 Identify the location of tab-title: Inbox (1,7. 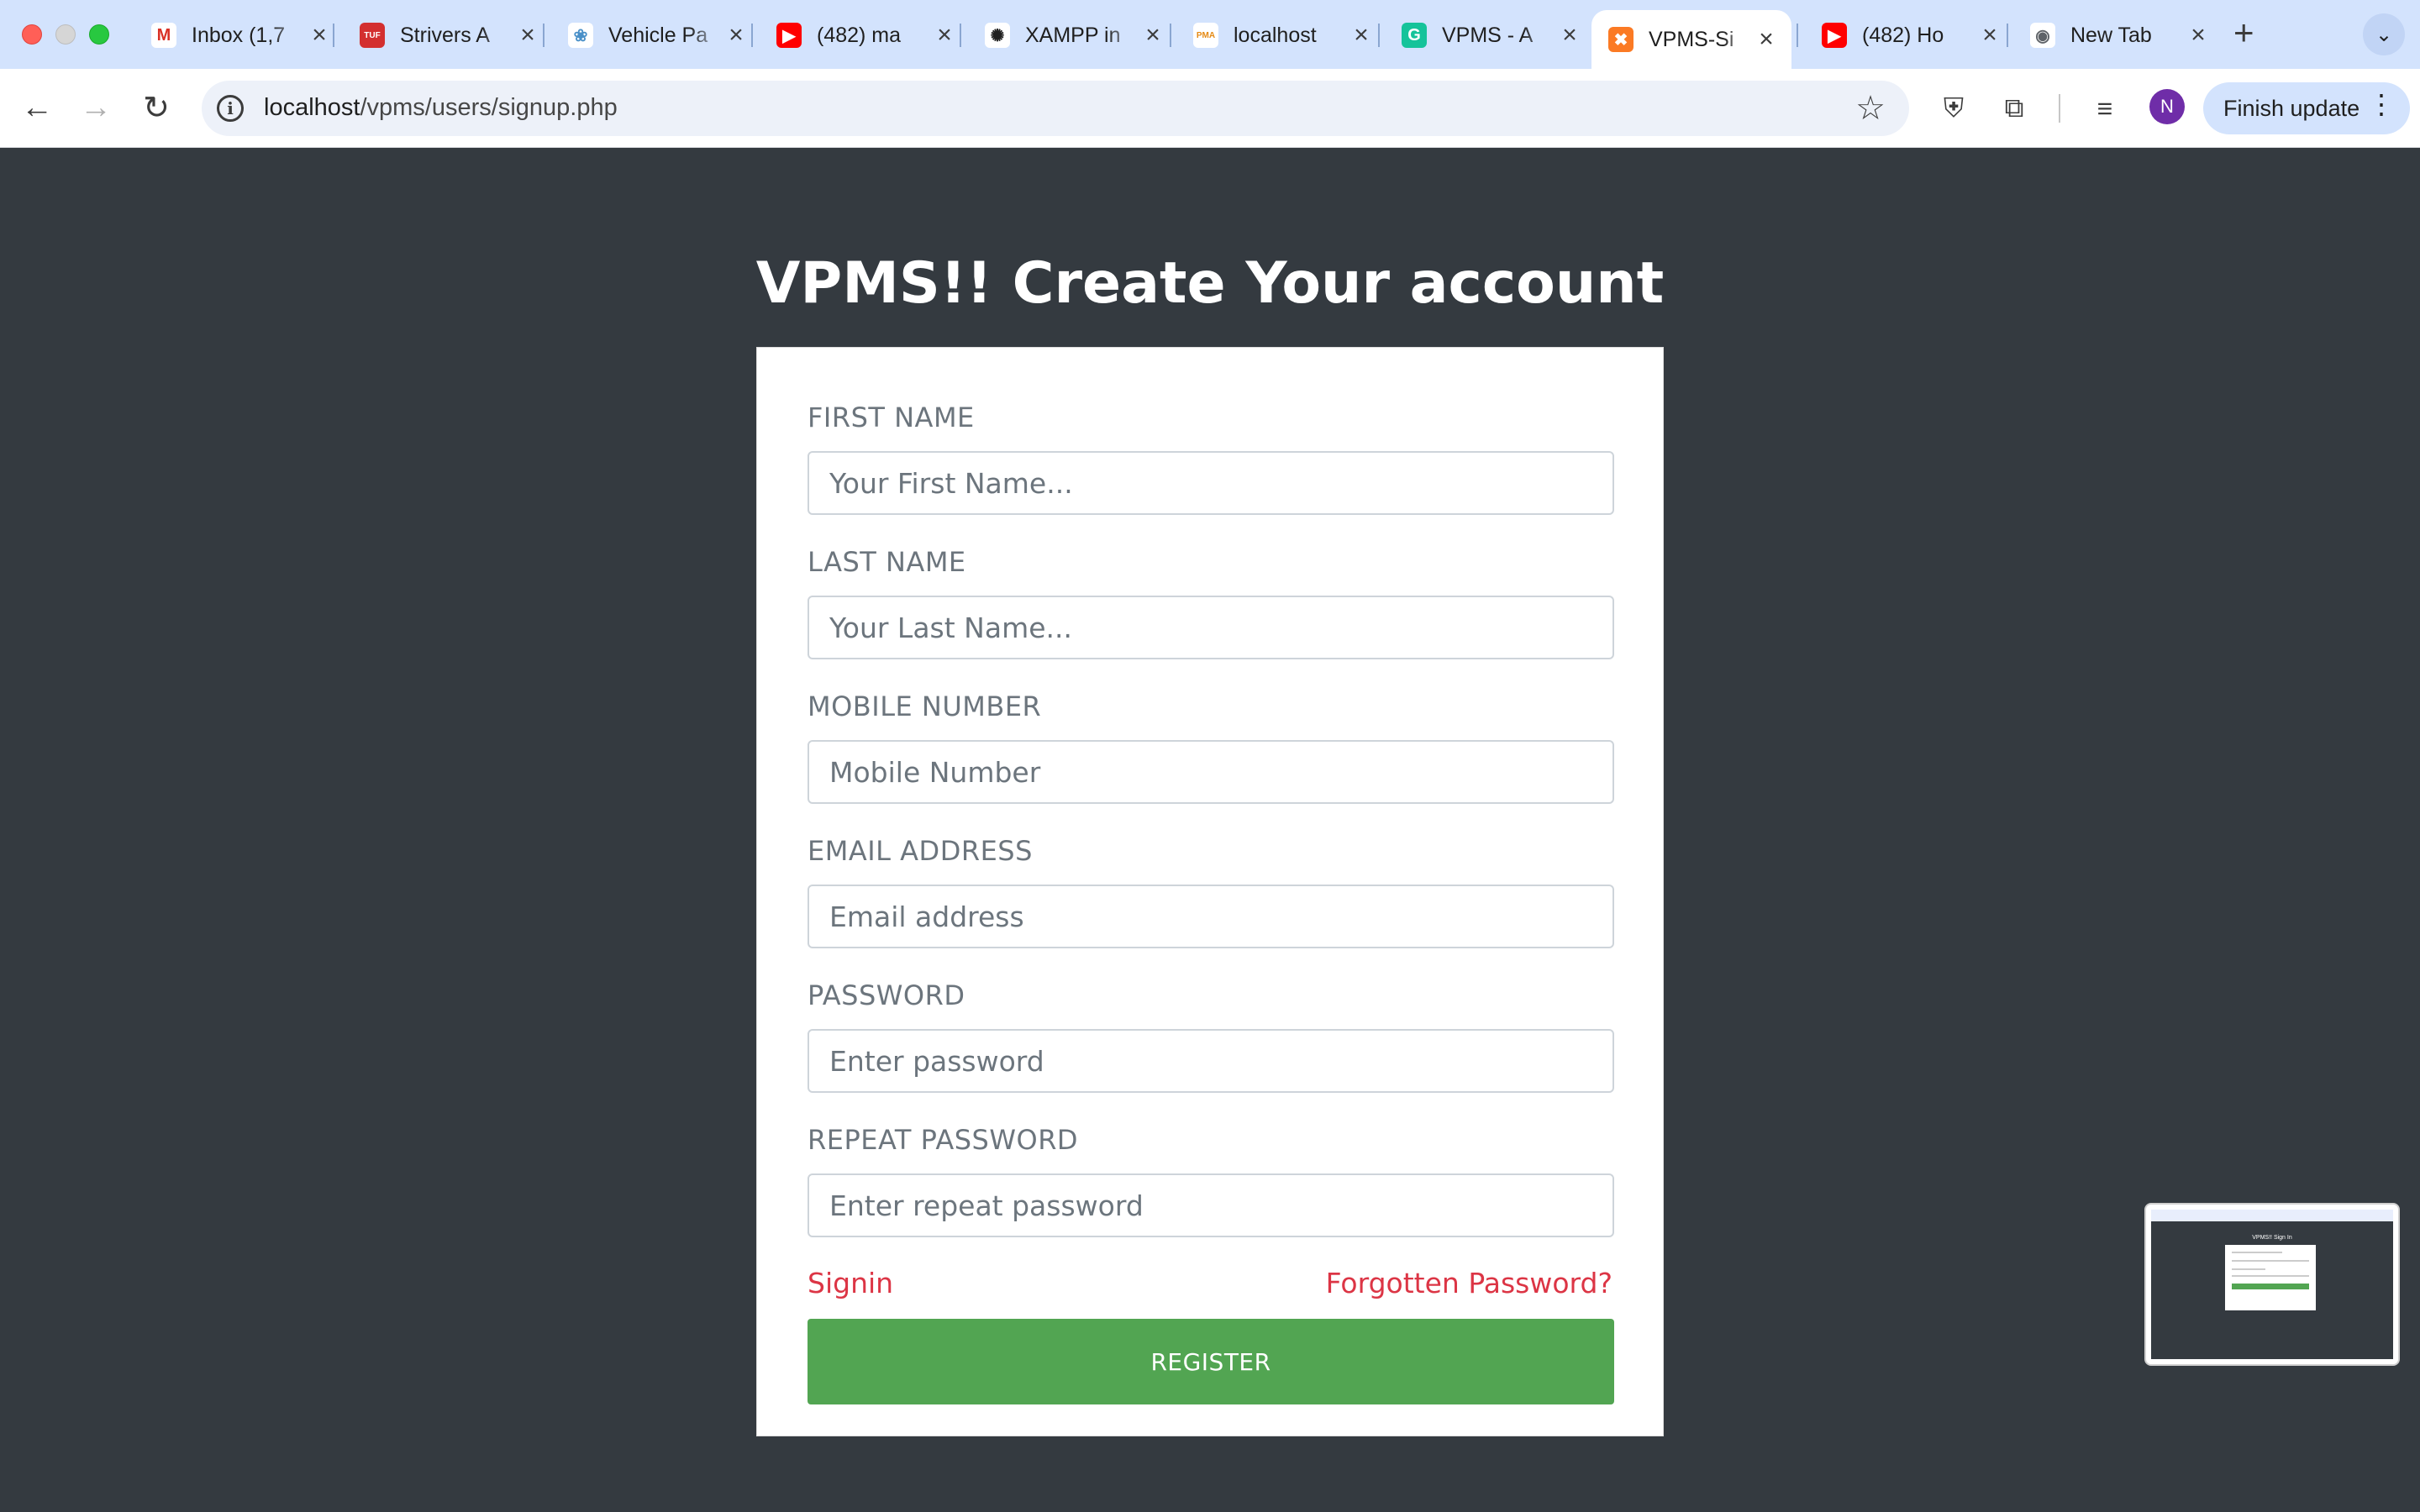
(239, 35).